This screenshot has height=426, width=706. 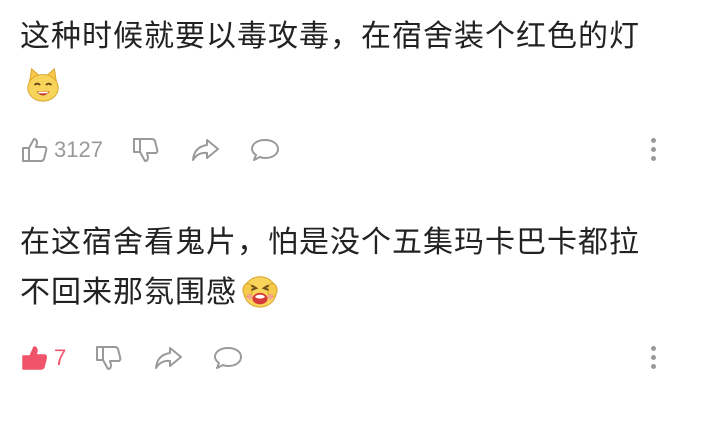 What do you see at coordinates (353, 358) in the screenshot?
I see `comment-actions: 7` at bounding box center [353, 358].